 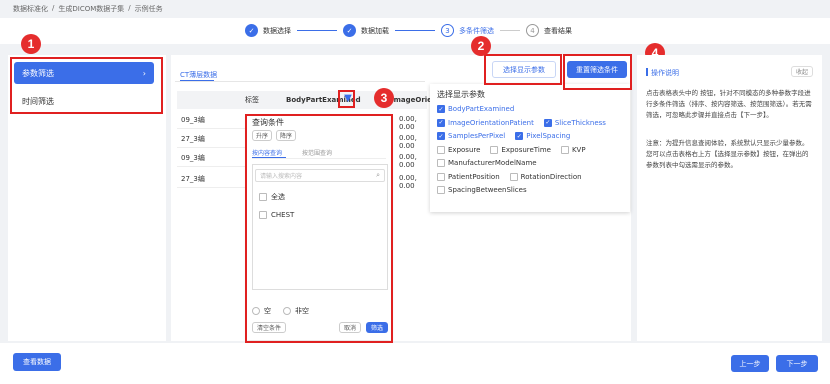 I want to click on filter-not-empty-option: 非空, so click(x=296, y=311).